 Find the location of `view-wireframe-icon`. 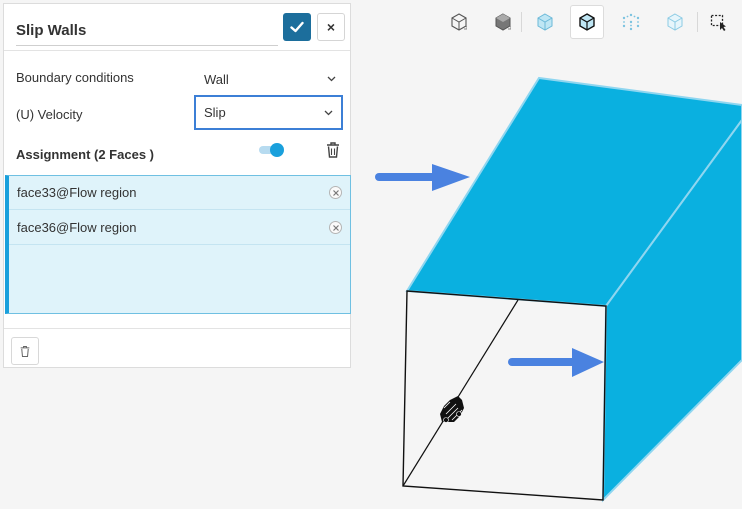

view-wireframe-icon is located at coordinates (587, 22).